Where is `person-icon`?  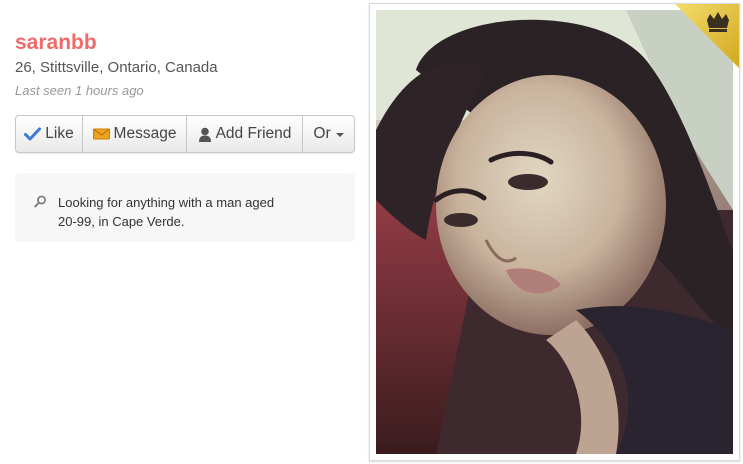 person-icon is located at coordinates (205, 134).